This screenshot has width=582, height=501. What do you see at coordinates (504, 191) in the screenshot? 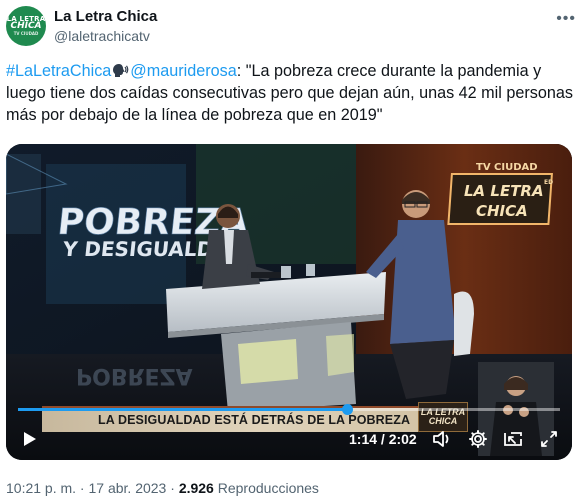
I see `set-sign-text: LA LETRA` at bounding box center [504, 191].